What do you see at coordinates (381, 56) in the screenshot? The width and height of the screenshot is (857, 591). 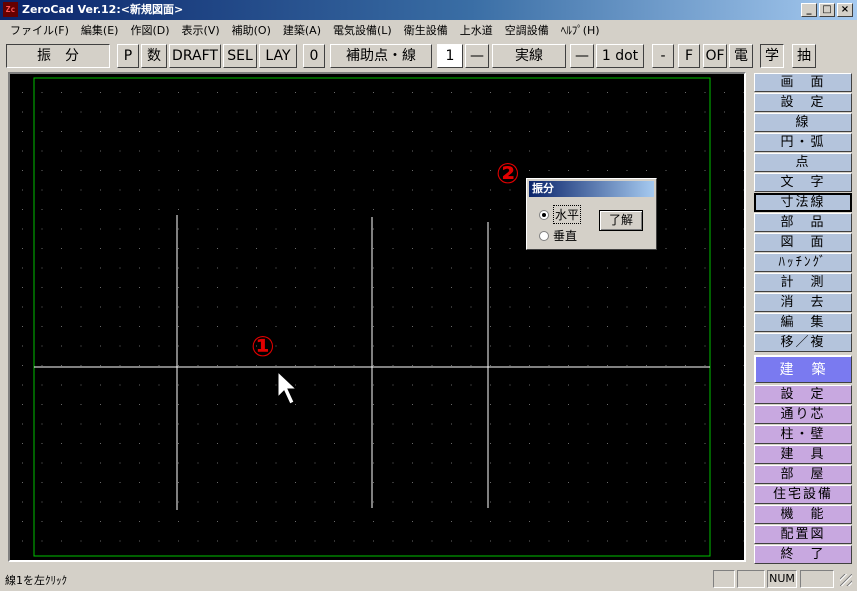 I see `aux-point-line-button: 補助点・線` at bounding box center [381, 56].